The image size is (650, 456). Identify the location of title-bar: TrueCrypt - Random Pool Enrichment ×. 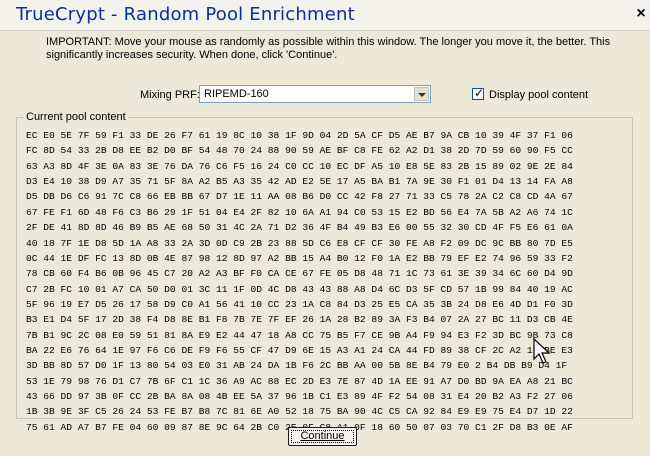
(325, 15).